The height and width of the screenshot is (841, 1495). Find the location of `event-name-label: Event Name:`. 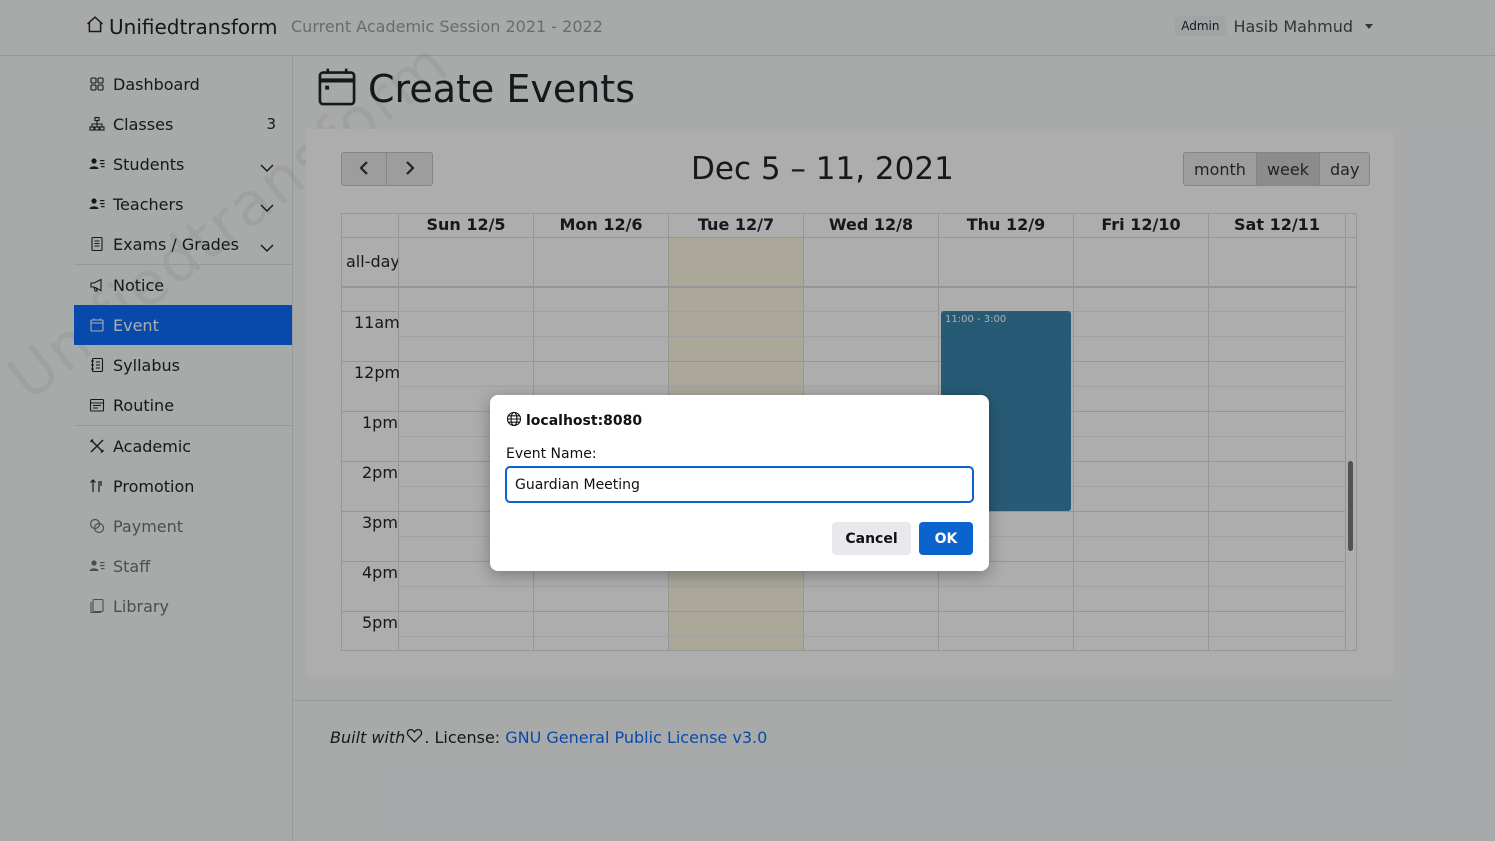

event-name-label: Event Name: is located at coordinates (551, 454).